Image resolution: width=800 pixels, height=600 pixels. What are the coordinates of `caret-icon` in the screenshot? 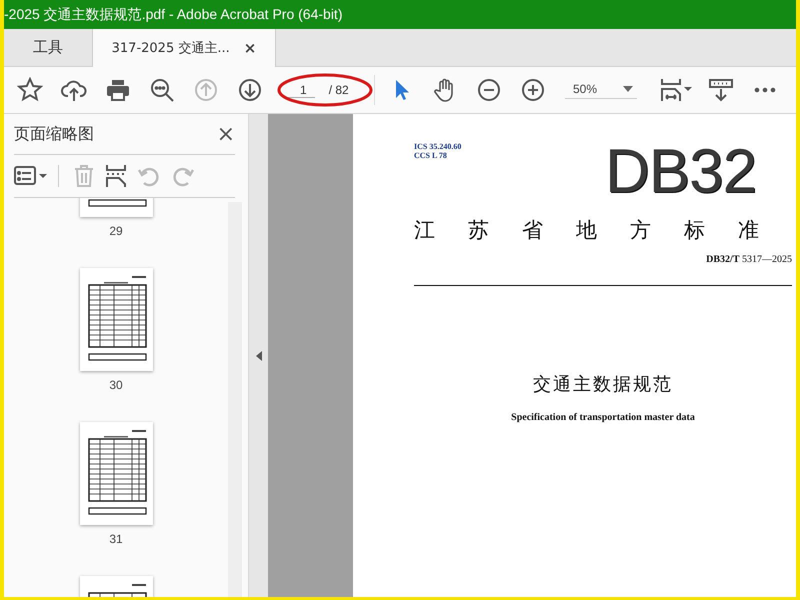 It's located at (628, 89).